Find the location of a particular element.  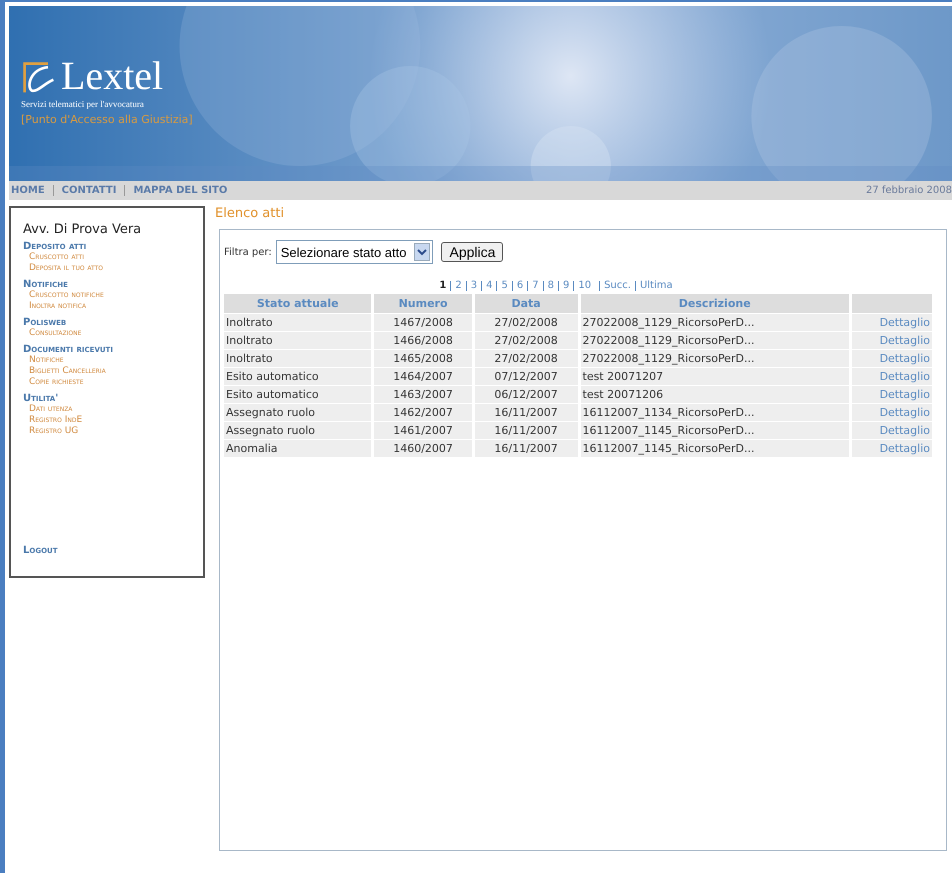

logout-link: Logout is located at coordinates (108, 550).